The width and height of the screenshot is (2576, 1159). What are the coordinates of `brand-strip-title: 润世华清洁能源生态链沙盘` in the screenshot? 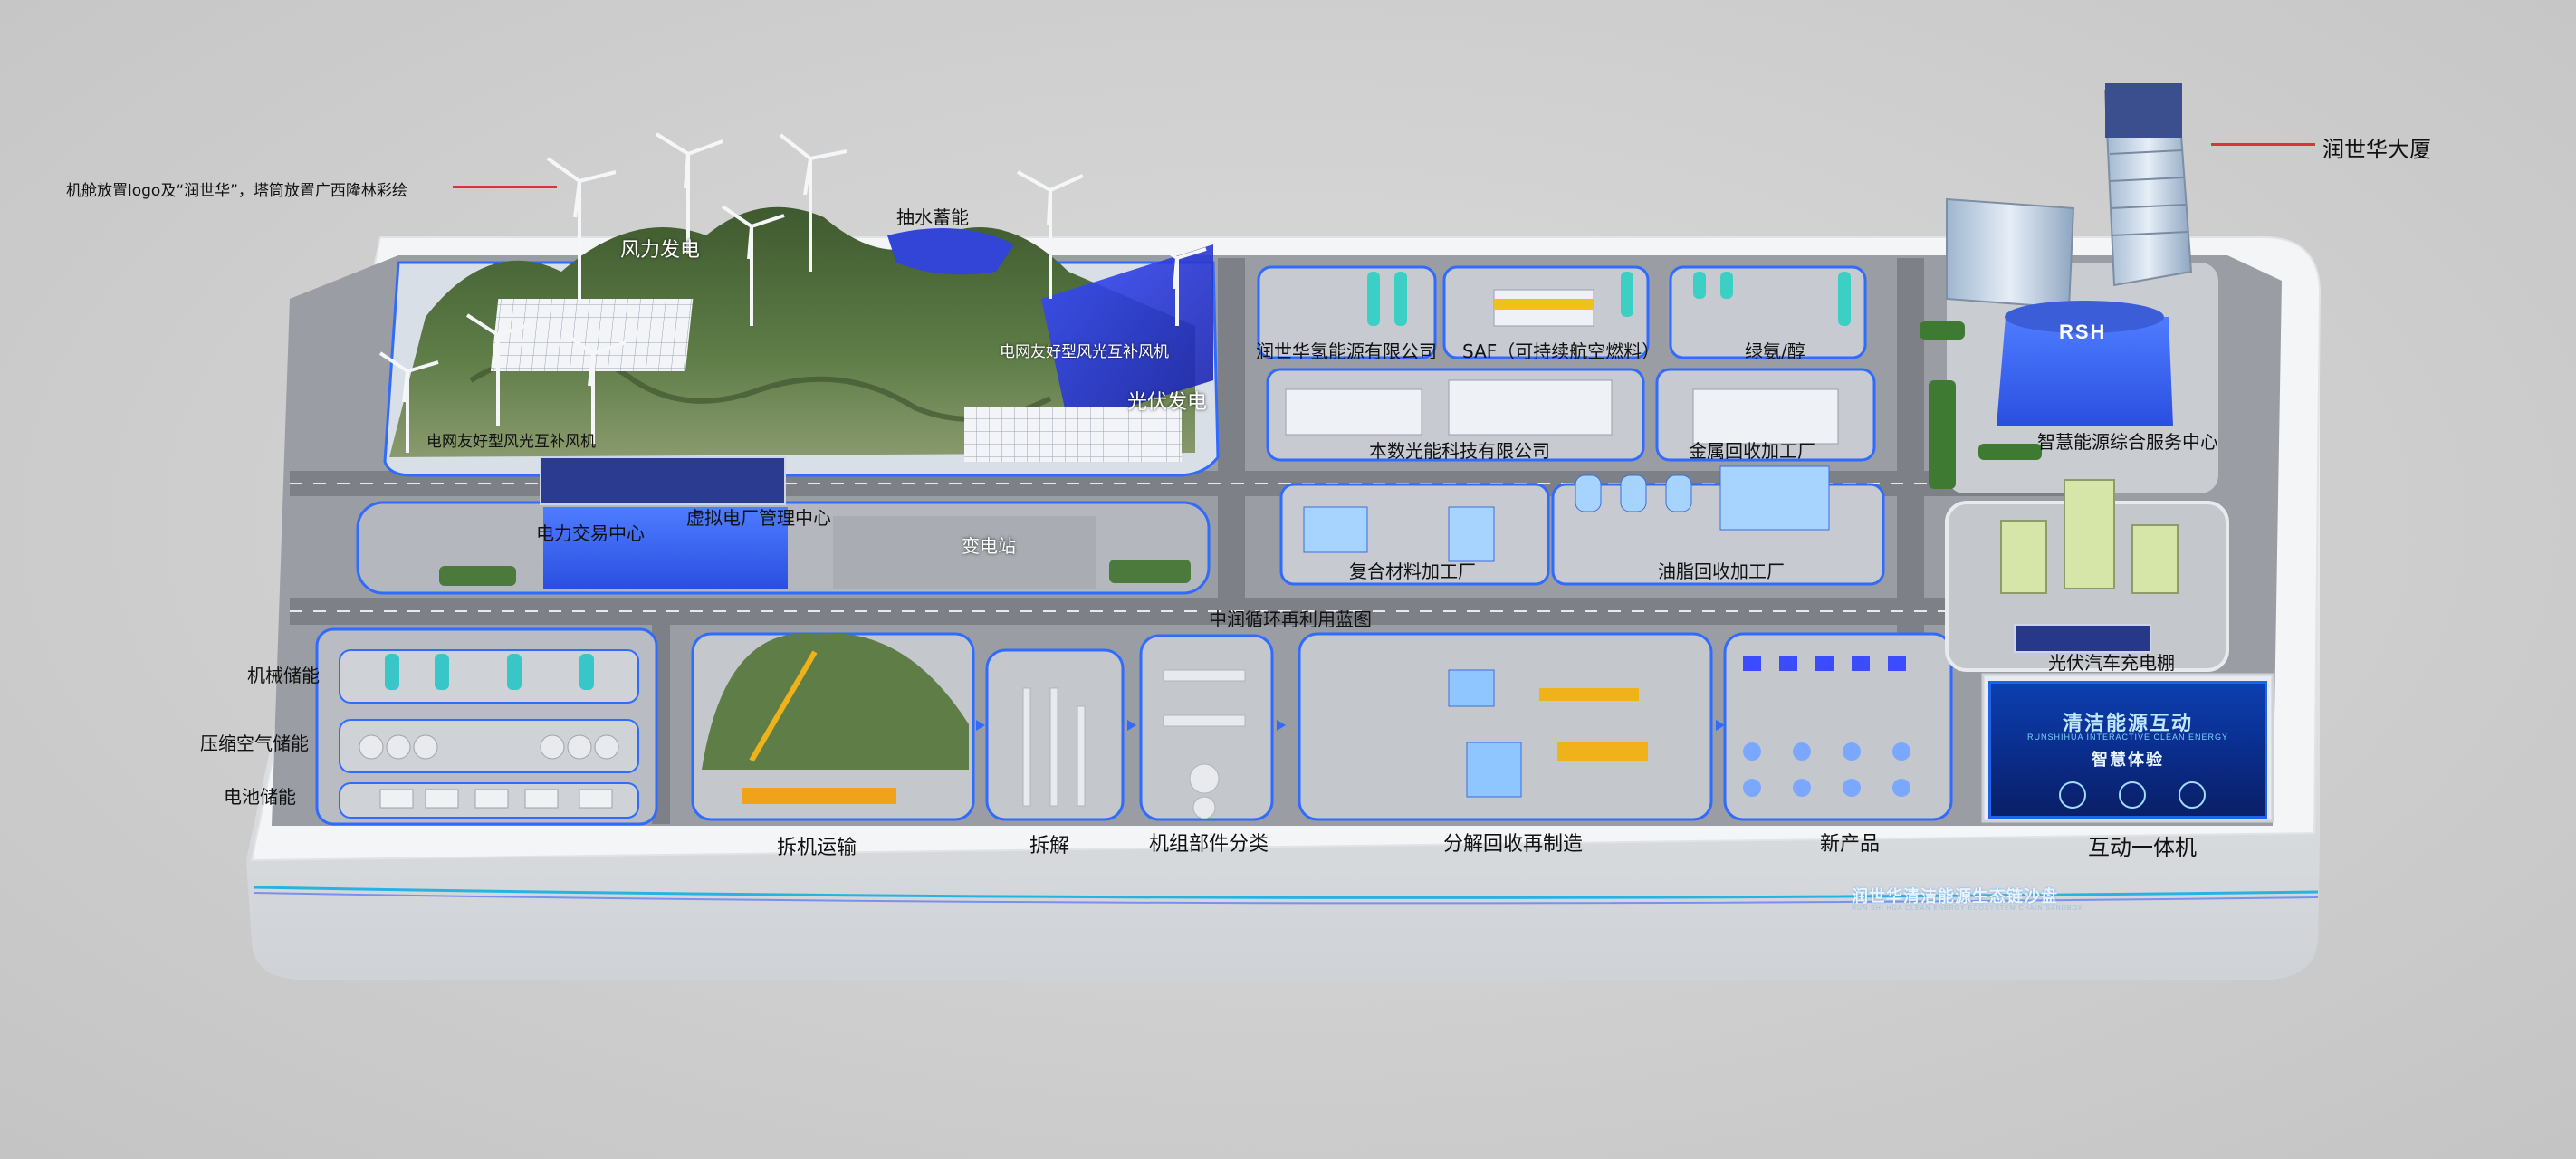 It's located at (1955, 896).